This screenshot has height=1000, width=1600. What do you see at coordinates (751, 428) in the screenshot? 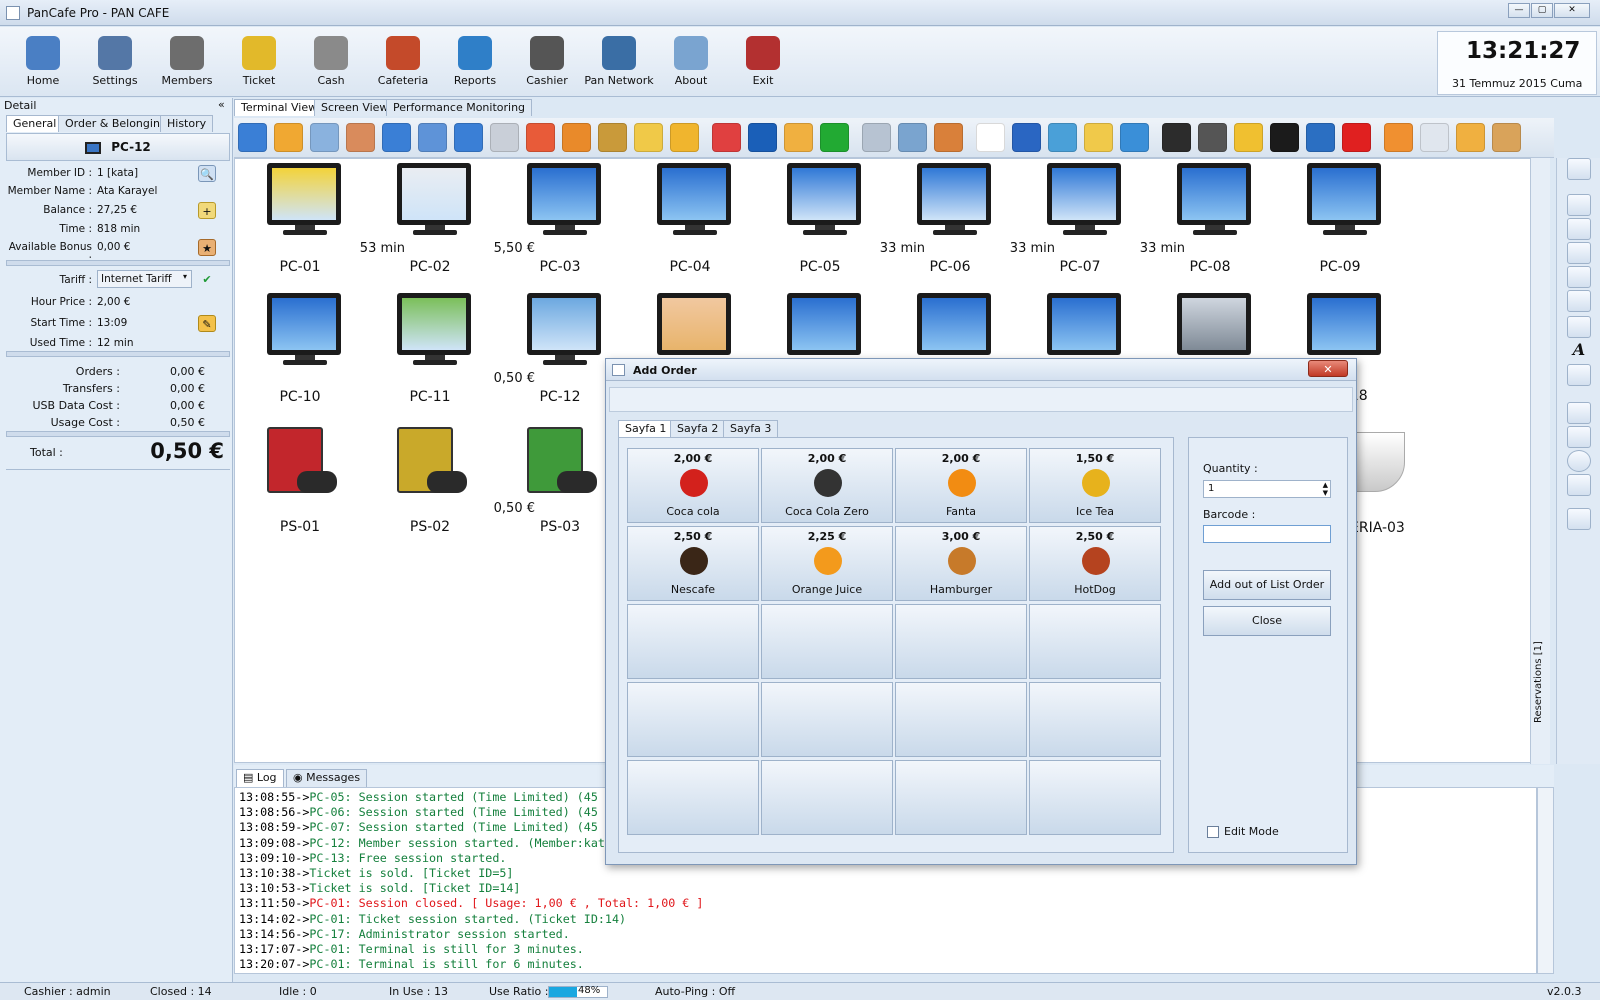
I see `tab-sayfa-3: Sayfa 3` at bounding box center [751, 428].